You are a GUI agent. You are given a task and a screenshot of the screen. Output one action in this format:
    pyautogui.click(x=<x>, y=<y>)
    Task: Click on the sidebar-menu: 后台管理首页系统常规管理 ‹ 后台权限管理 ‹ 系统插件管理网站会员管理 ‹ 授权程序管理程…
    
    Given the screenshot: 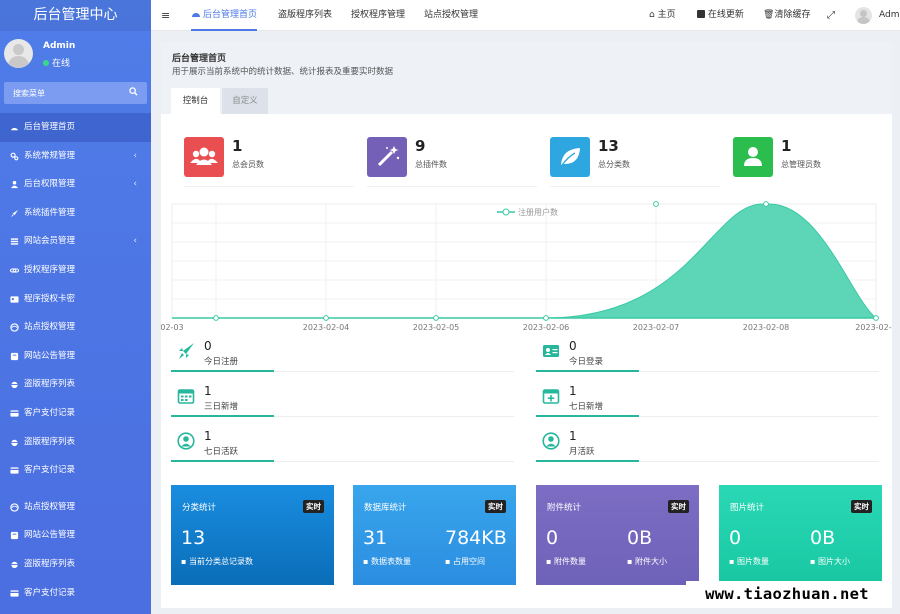 What is the action you would take?
    pyautogui.click(x=75, y=360)
    